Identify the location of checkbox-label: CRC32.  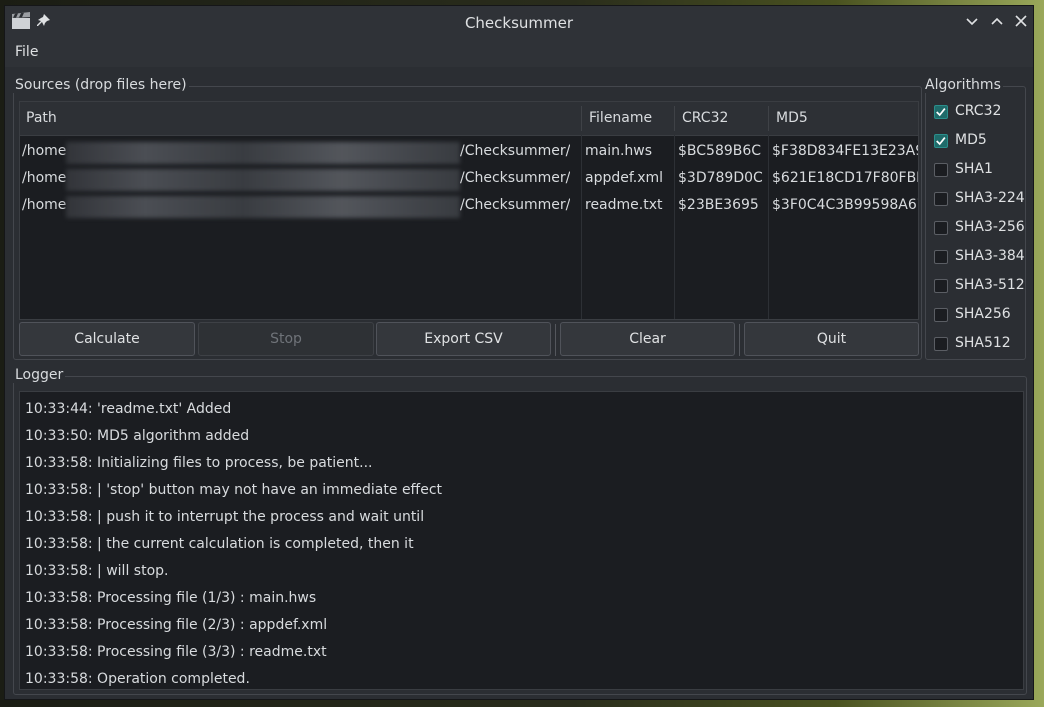
(978, 111).